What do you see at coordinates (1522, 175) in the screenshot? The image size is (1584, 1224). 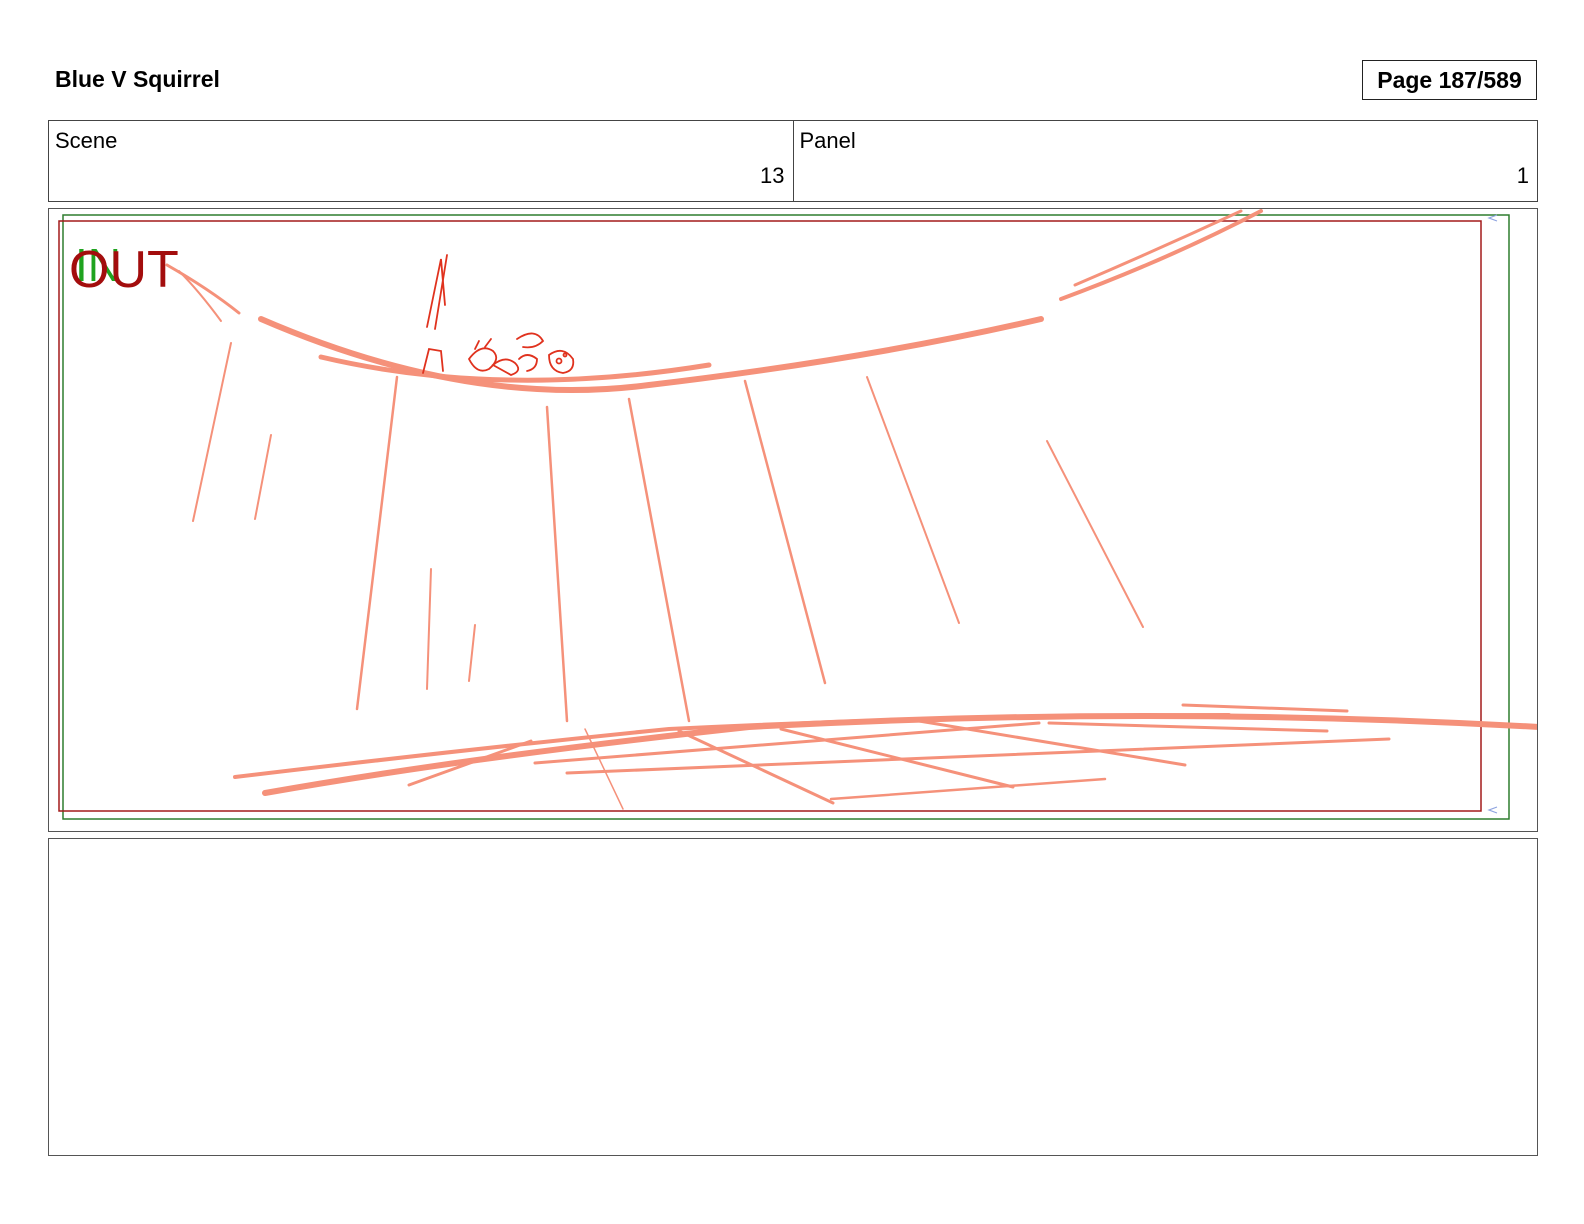 I see `panel-value: 1` at bounding box center [1522, 175].